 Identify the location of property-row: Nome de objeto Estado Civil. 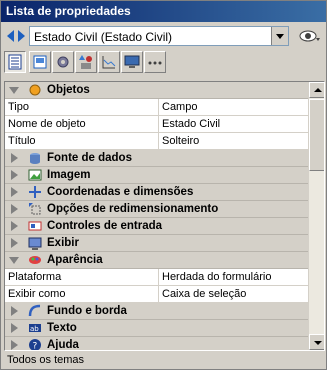
(156, 124).